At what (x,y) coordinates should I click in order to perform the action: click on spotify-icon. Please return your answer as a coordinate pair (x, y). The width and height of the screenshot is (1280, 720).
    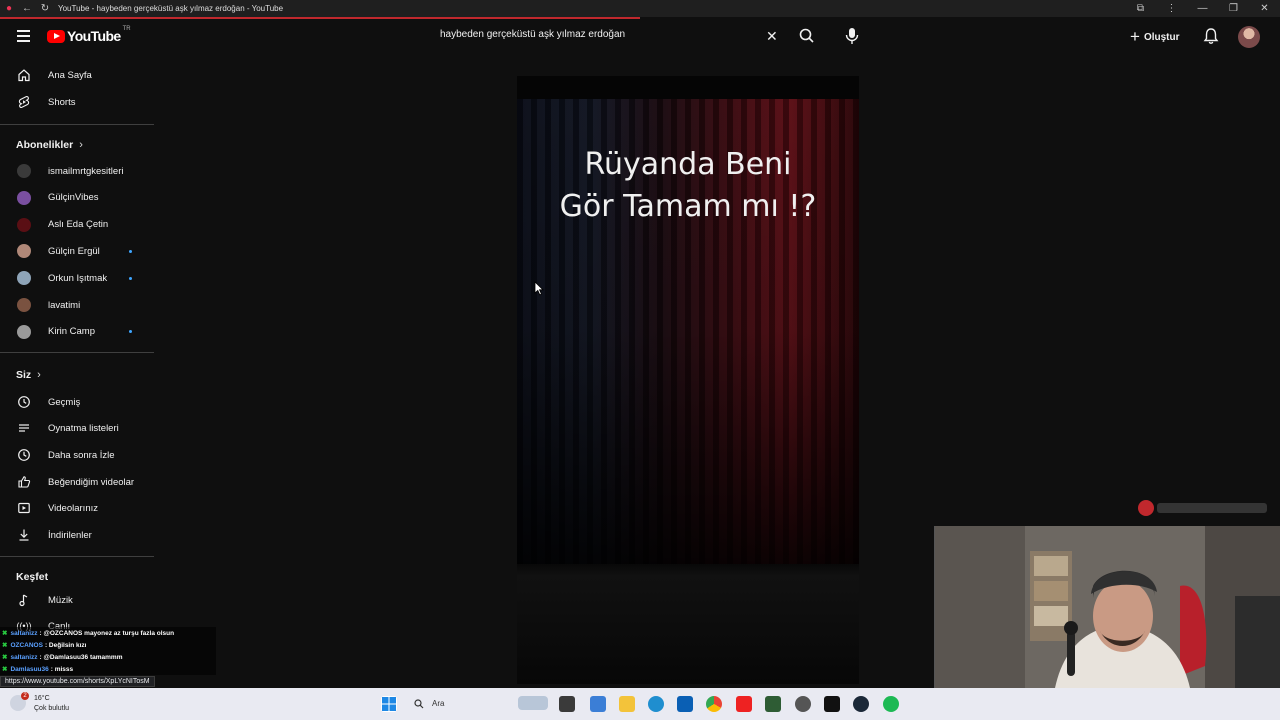
    Looking at the image, I should click on (891, 704).